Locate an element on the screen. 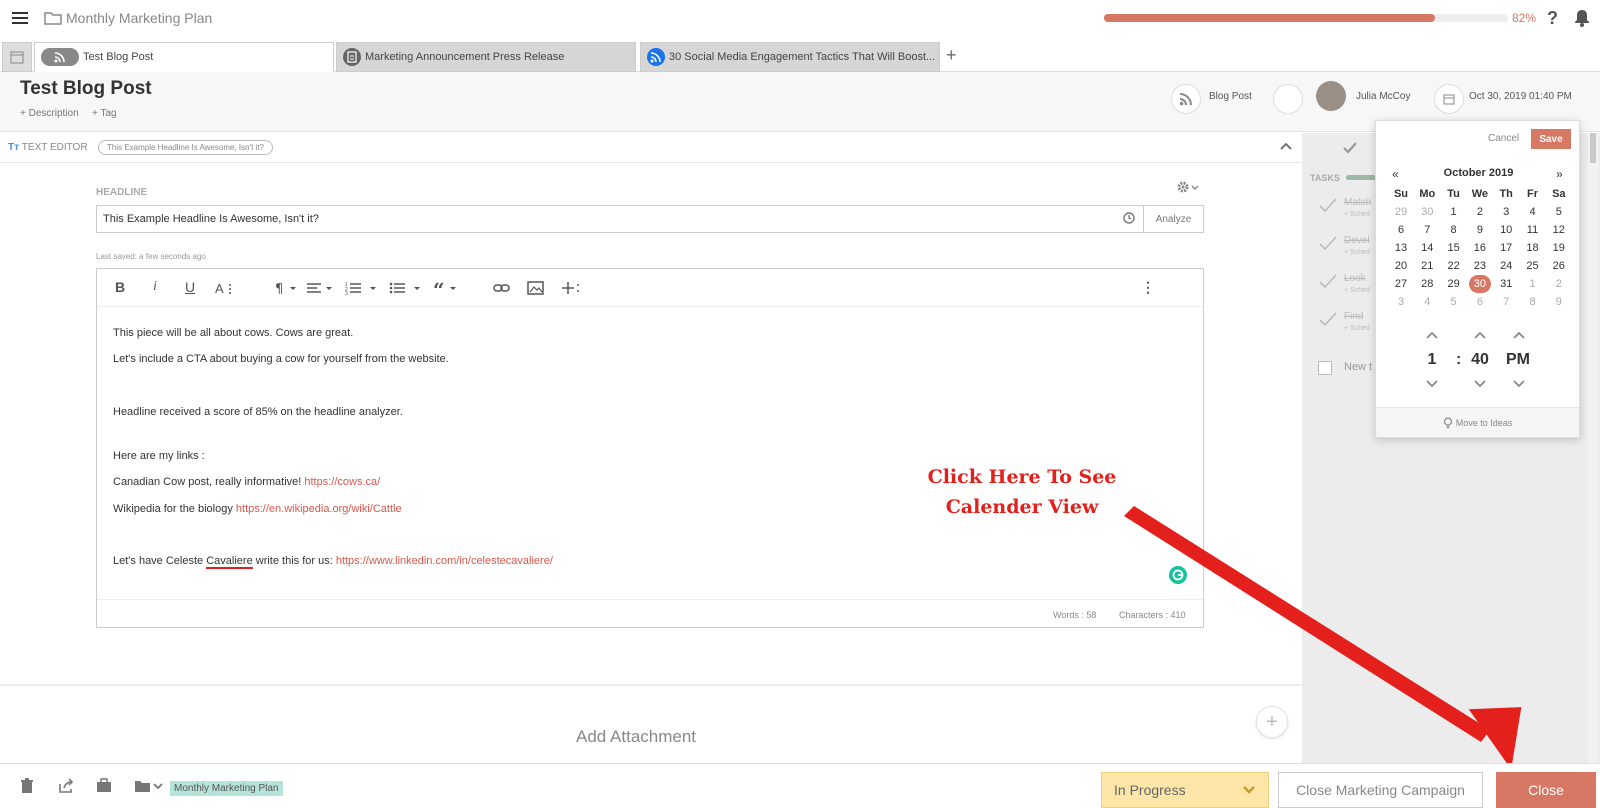  add-description-link: + Description is located at coordinates (49, 113).